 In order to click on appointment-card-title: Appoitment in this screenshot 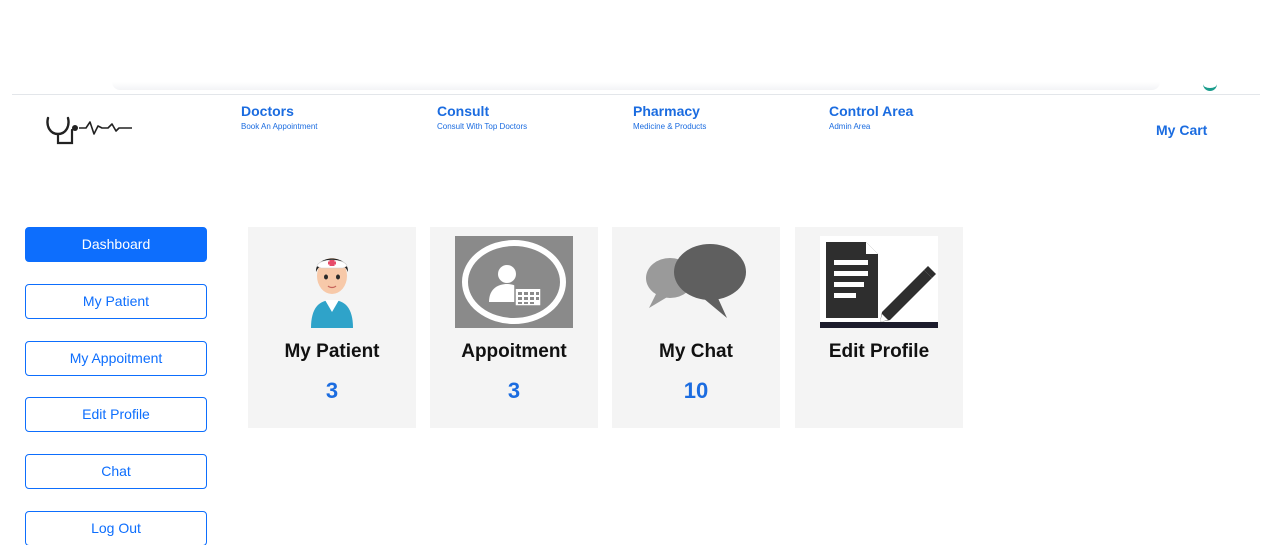, I will do `click(514, 351)`.